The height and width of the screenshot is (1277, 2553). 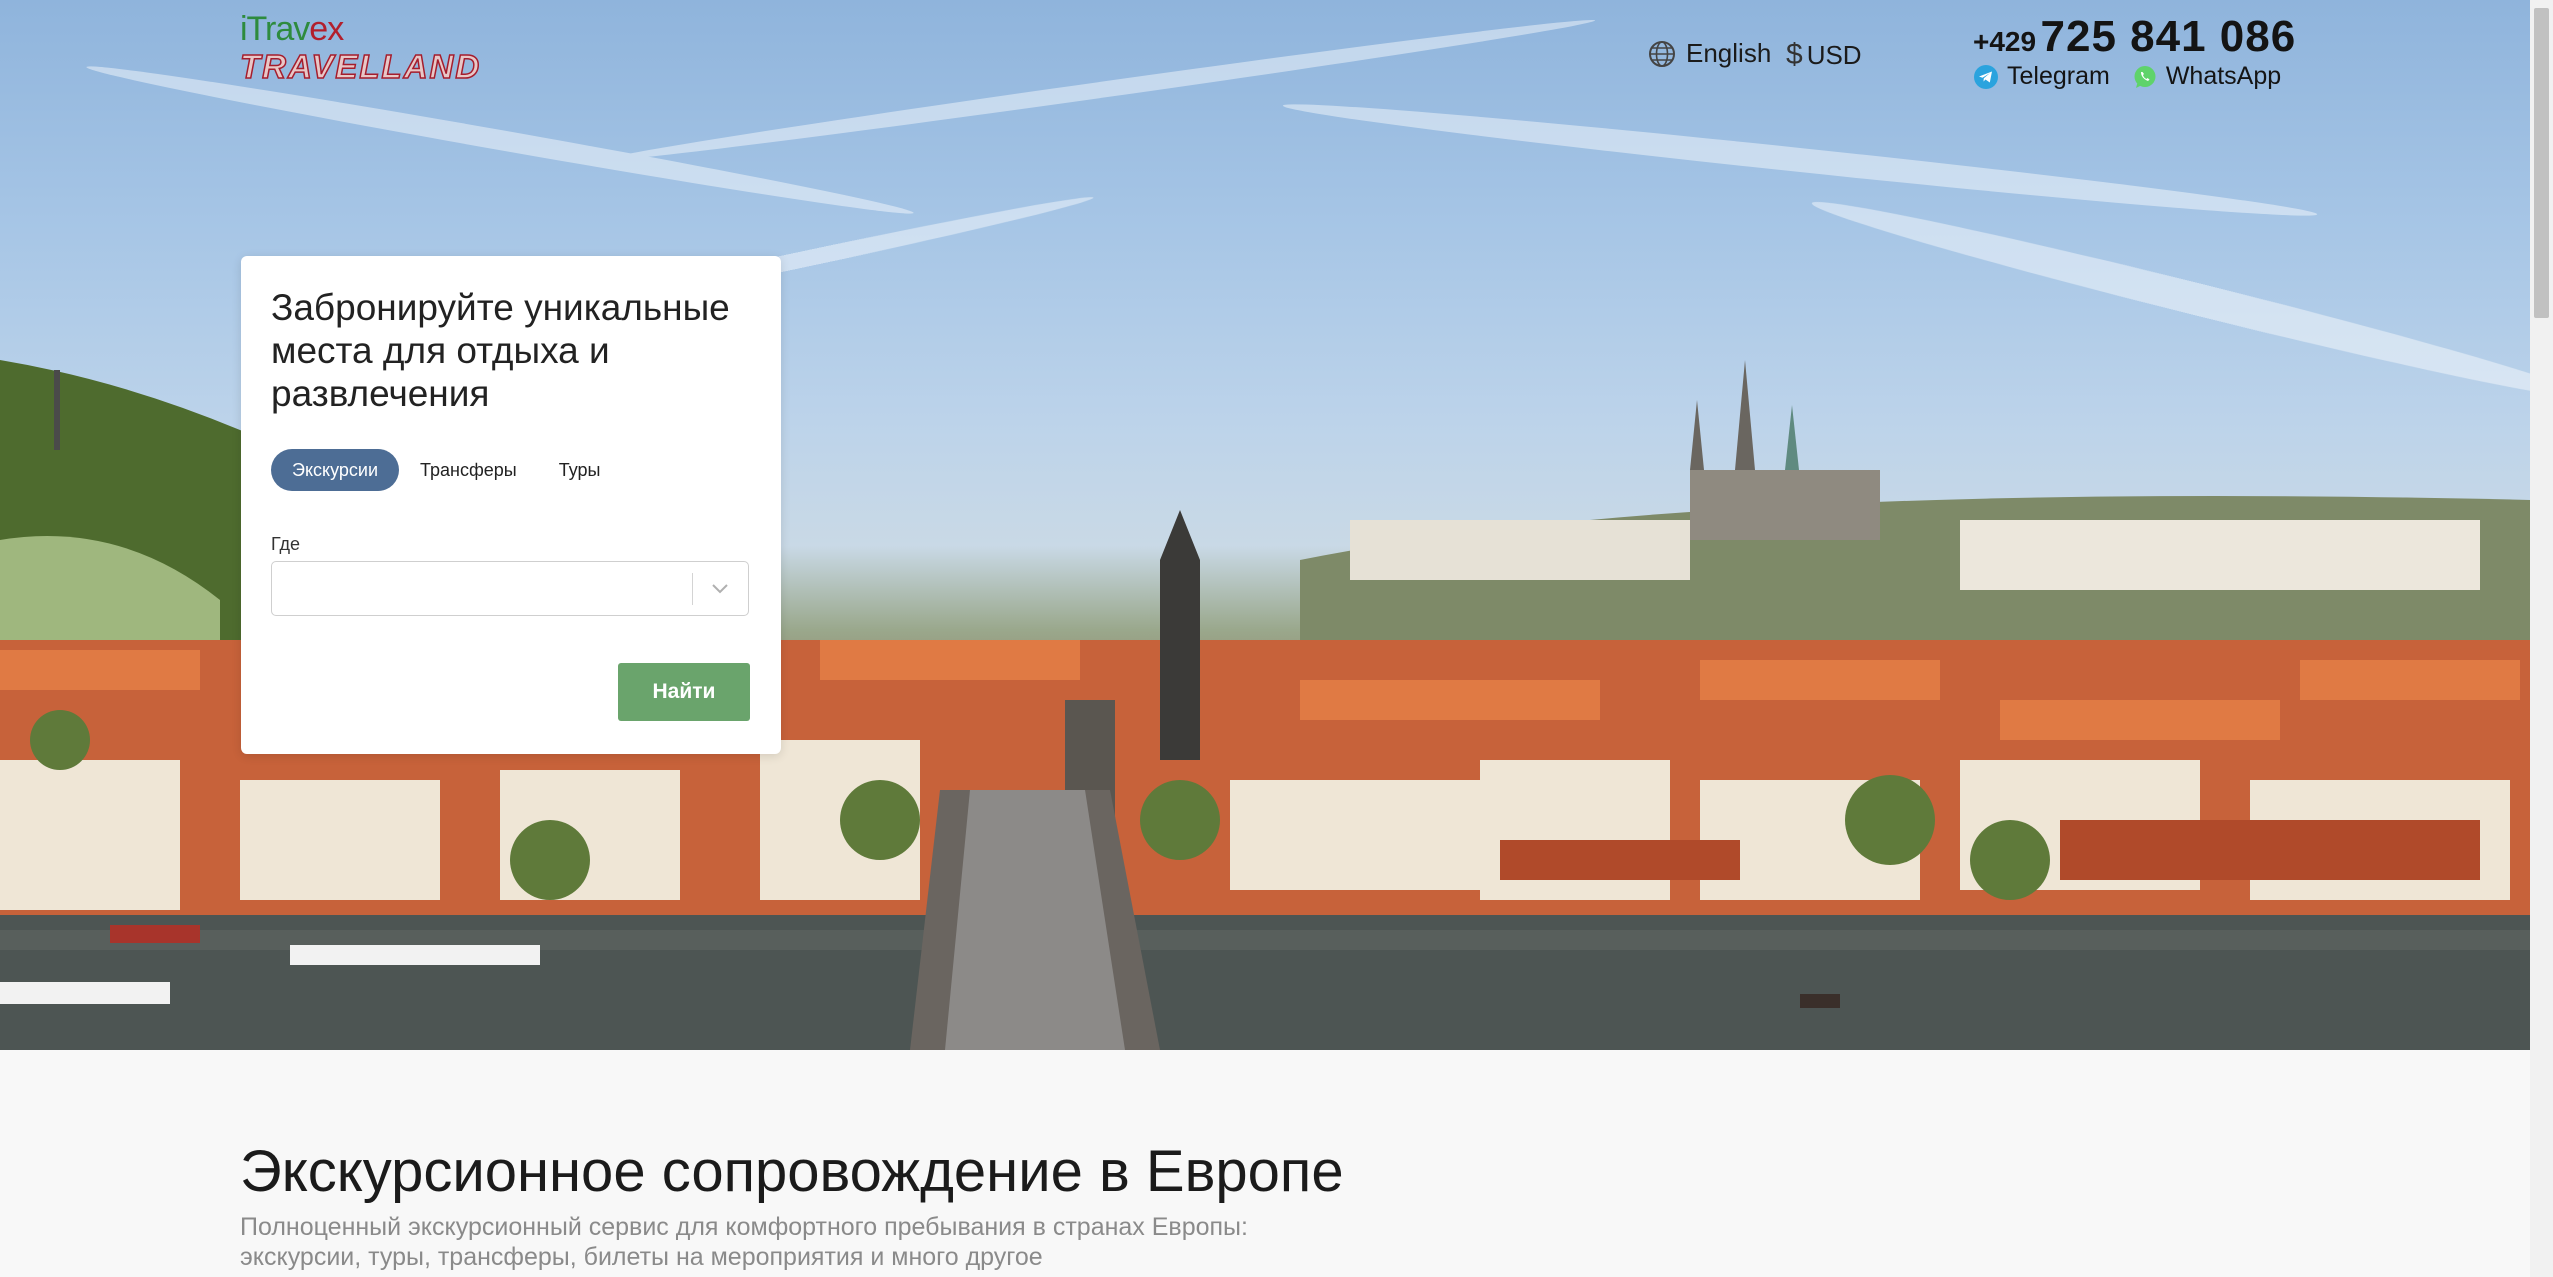 I want to click on where-select, so click(x=510, y=588).